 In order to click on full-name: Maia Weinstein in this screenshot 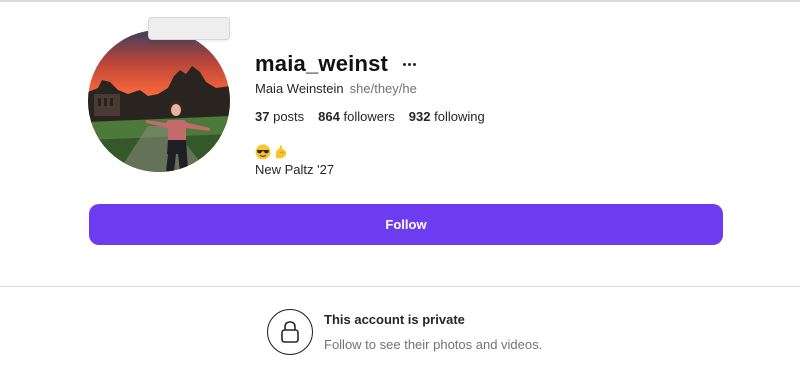, I will do `click(299, 88)`.